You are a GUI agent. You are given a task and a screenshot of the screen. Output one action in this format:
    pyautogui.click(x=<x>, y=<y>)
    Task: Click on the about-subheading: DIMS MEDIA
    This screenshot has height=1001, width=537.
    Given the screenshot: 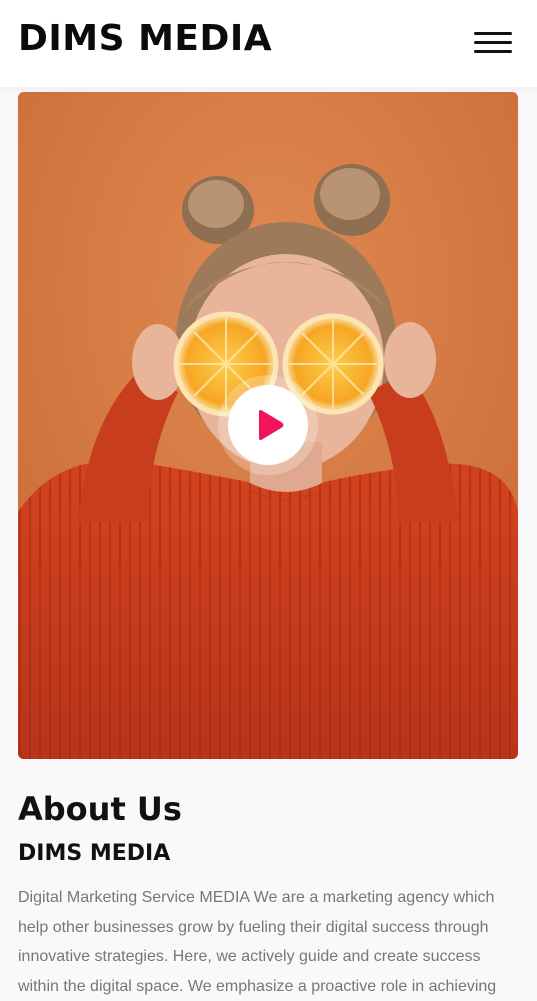 What is the action you would take?
    pyautogui.click(x=94, y=853)
    